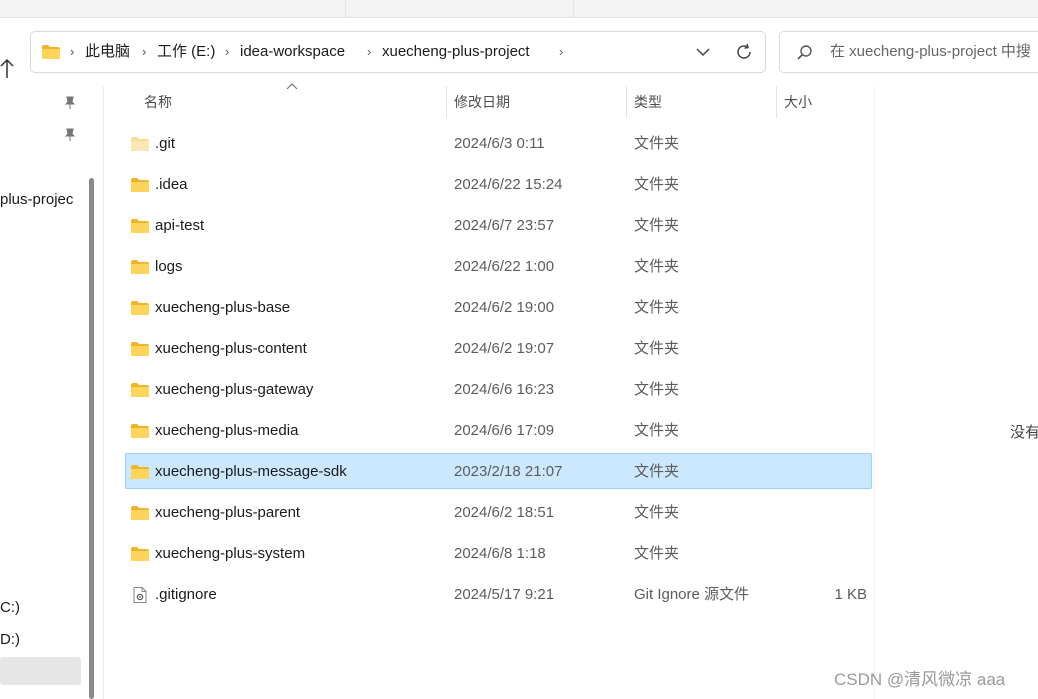 The width and height of the screenshot is (1038, 699). What do you see at coordinates (504, 266) in the screenshot?
I see `file-date: 2024/6/22 1:00` at bounding box center [504, 266].